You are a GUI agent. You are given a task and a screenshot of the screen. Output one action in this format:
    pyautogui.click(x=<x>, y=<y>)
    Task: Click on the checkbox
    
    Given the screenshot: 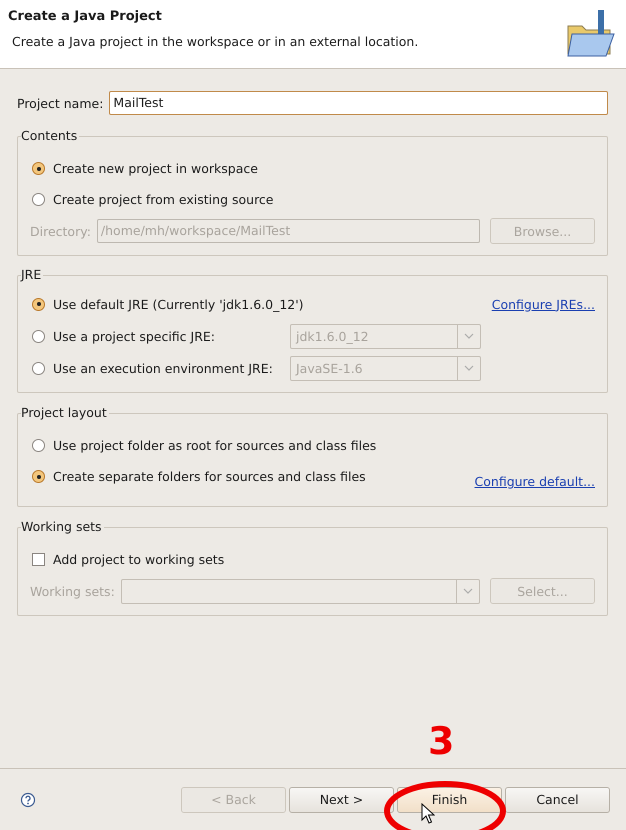 What is the action you would take?
    pyautogui.click(x=38, y=559)
    